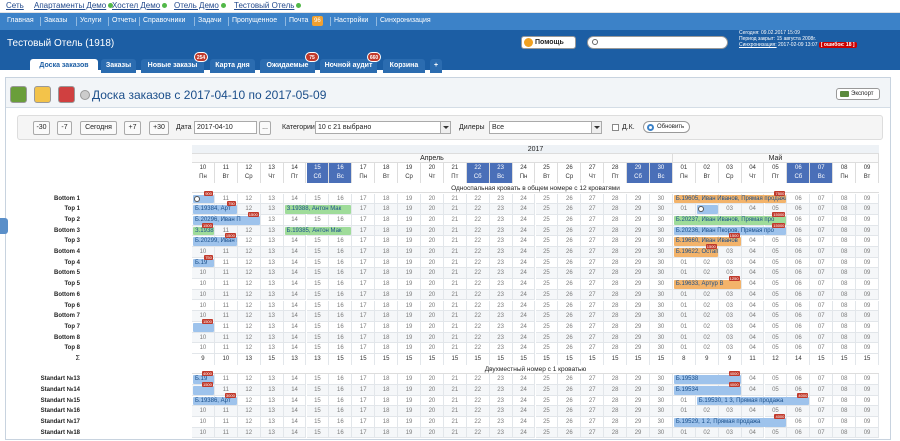 Image resolution: width=900 pixels, height=441 pixels. What do you see at coordinates (200, 5) in the screenshot?
I see `network-link: Отель Демо` at bounding box center [200, 5].